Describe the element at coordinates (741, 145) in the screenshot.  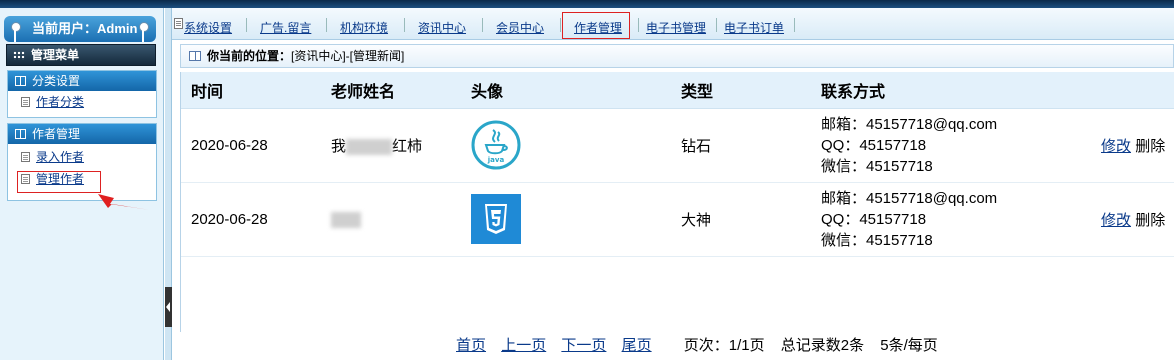
I see `cell-type: 钻石` at that location.